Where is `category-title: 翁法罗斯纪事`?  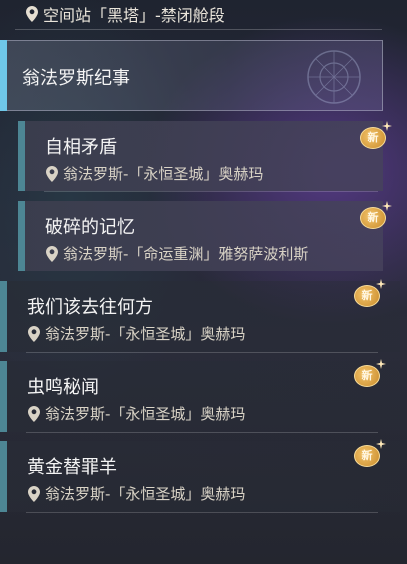 category-title: 翁法罗斯纪事 is located at coordinates (76, 78).